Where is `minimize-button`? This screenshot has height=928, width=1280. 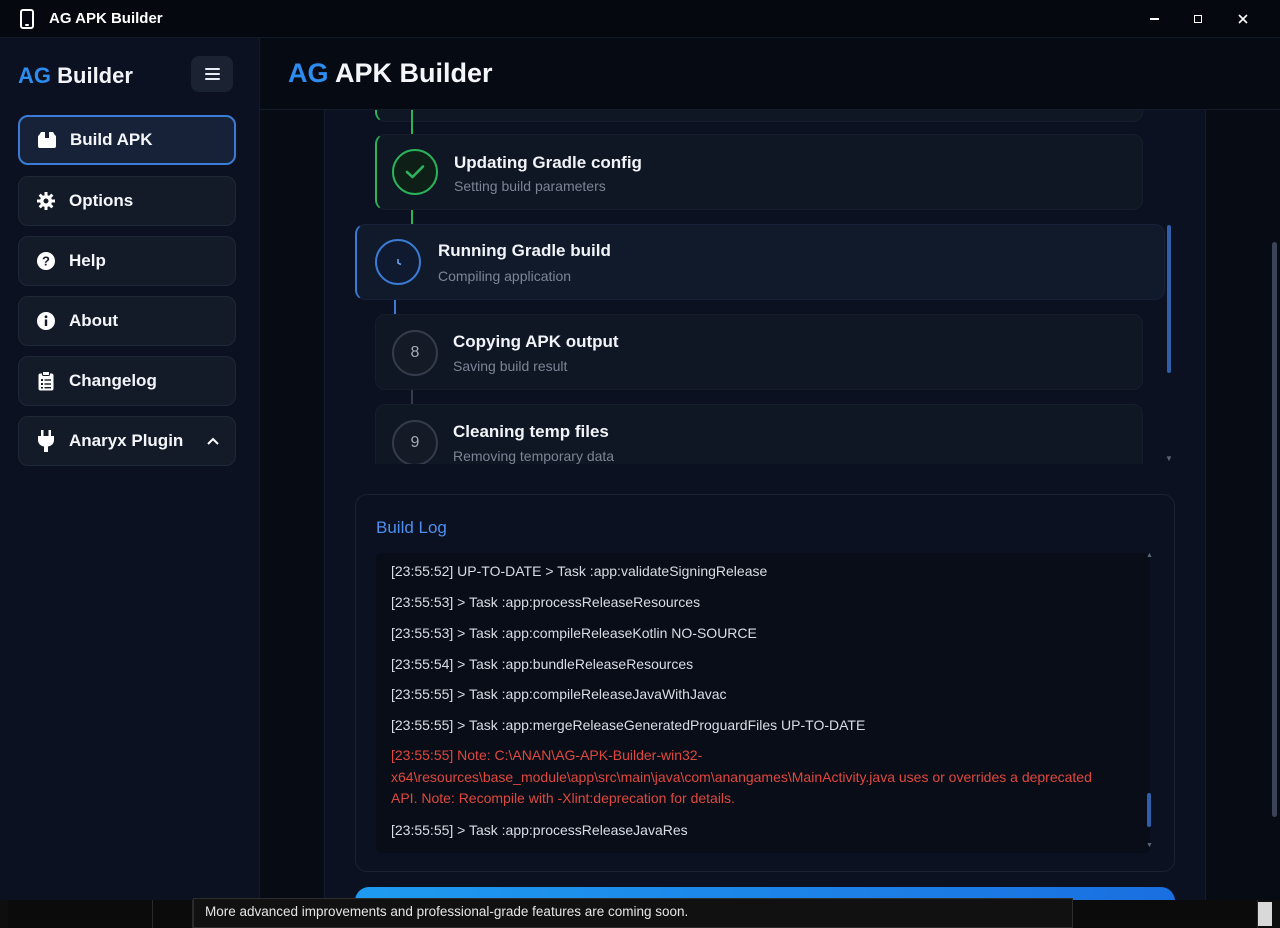
minimize-button is located at coordinates (1154, 19).